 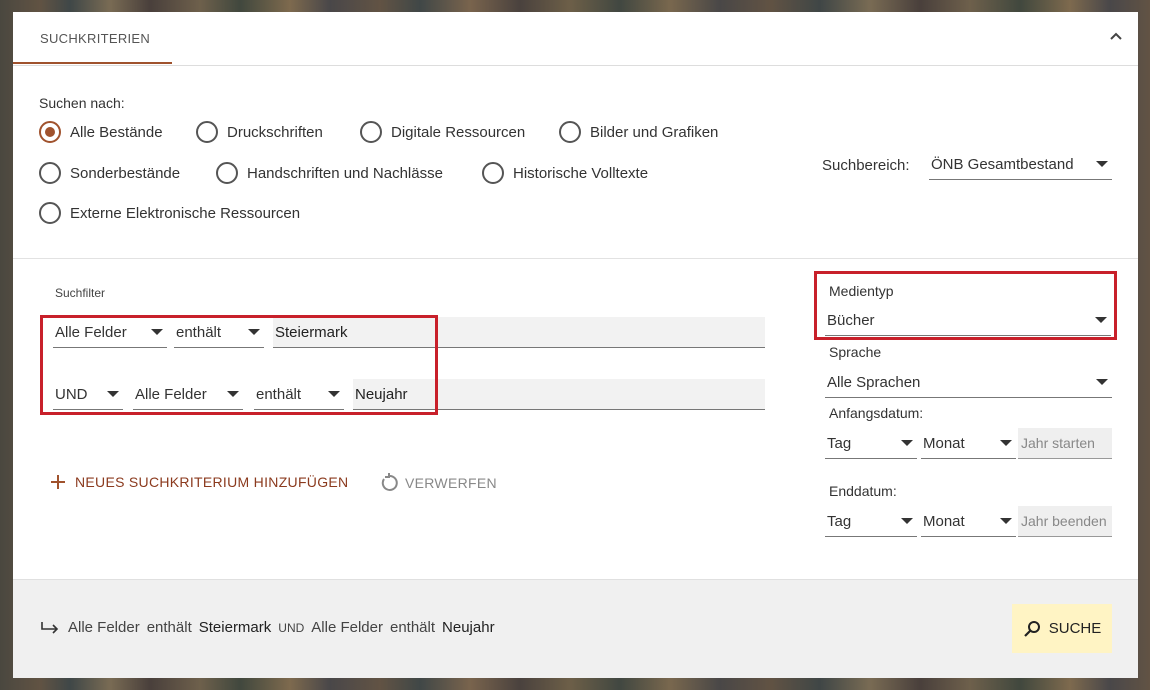 I want to click on filter1-operator-select: enthält, so click(x=219, y=332).